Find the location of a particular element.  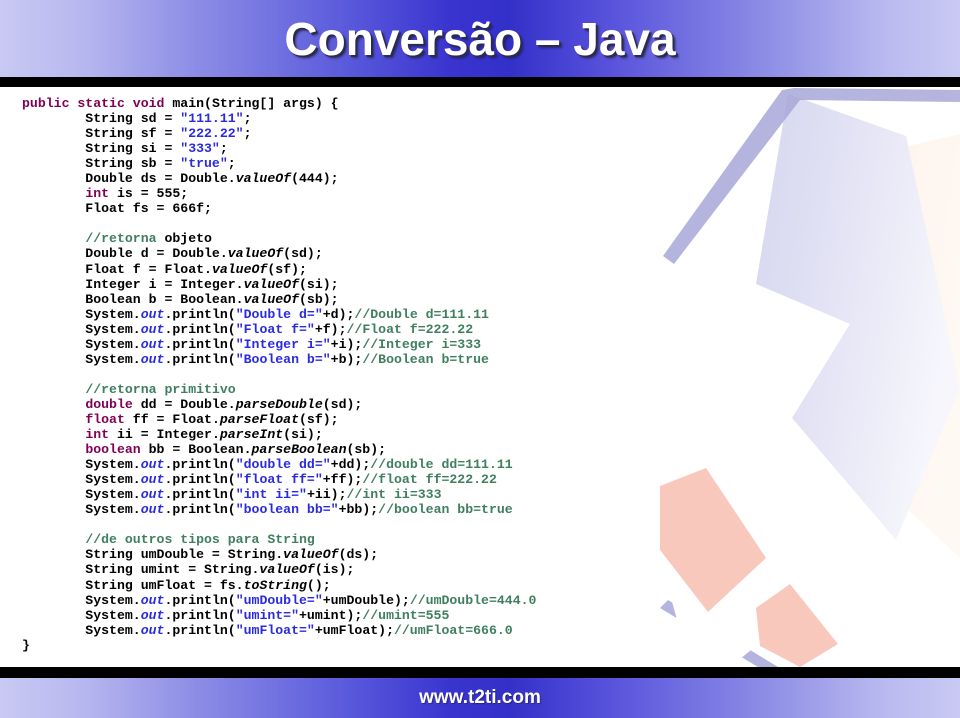

code-token-str: "int ii=" is located at coordinates (271, 495).